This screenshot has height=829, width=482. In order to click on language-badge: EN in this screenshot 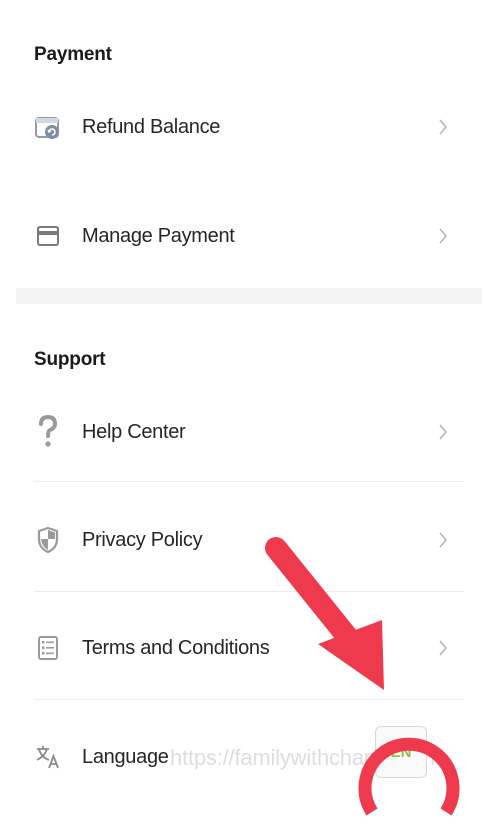, I will do `click(401, 752)`.